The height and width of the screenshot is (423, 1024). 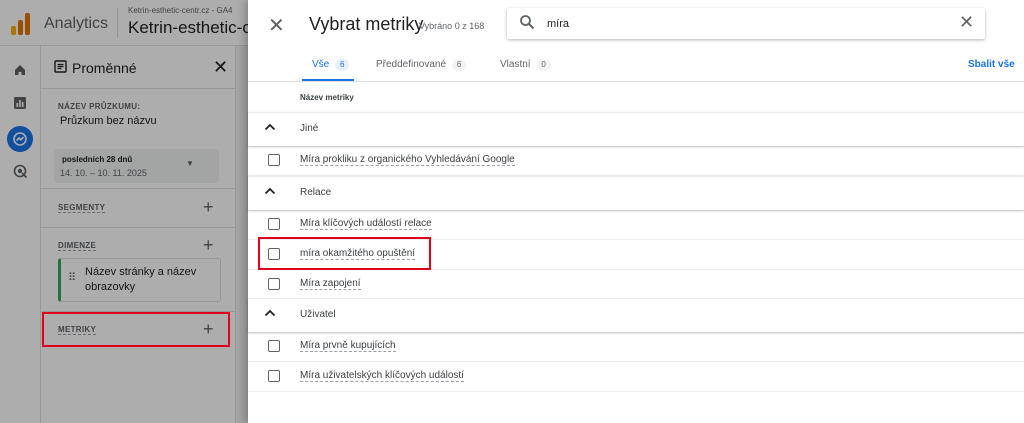 What do you see at coordinates (543, 65) in the screenshot?
I see `tab-count-badge: 0` at bounding box center [543, 65].